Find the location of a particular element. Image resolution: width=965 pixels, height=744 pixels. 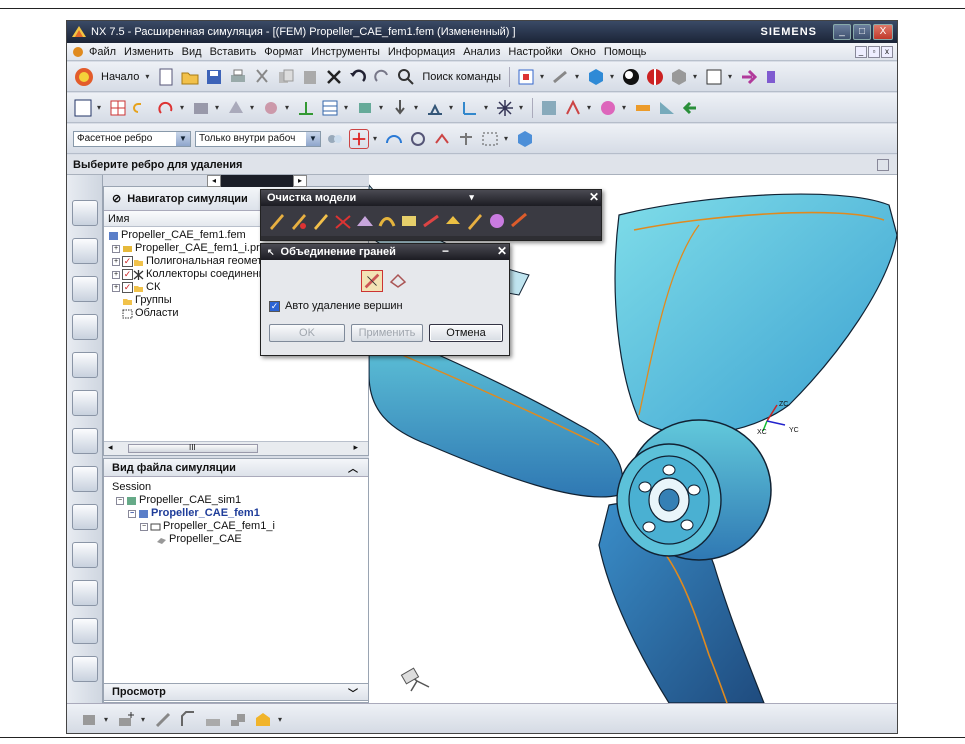

plot-icon is located at coordinates (643, 108).